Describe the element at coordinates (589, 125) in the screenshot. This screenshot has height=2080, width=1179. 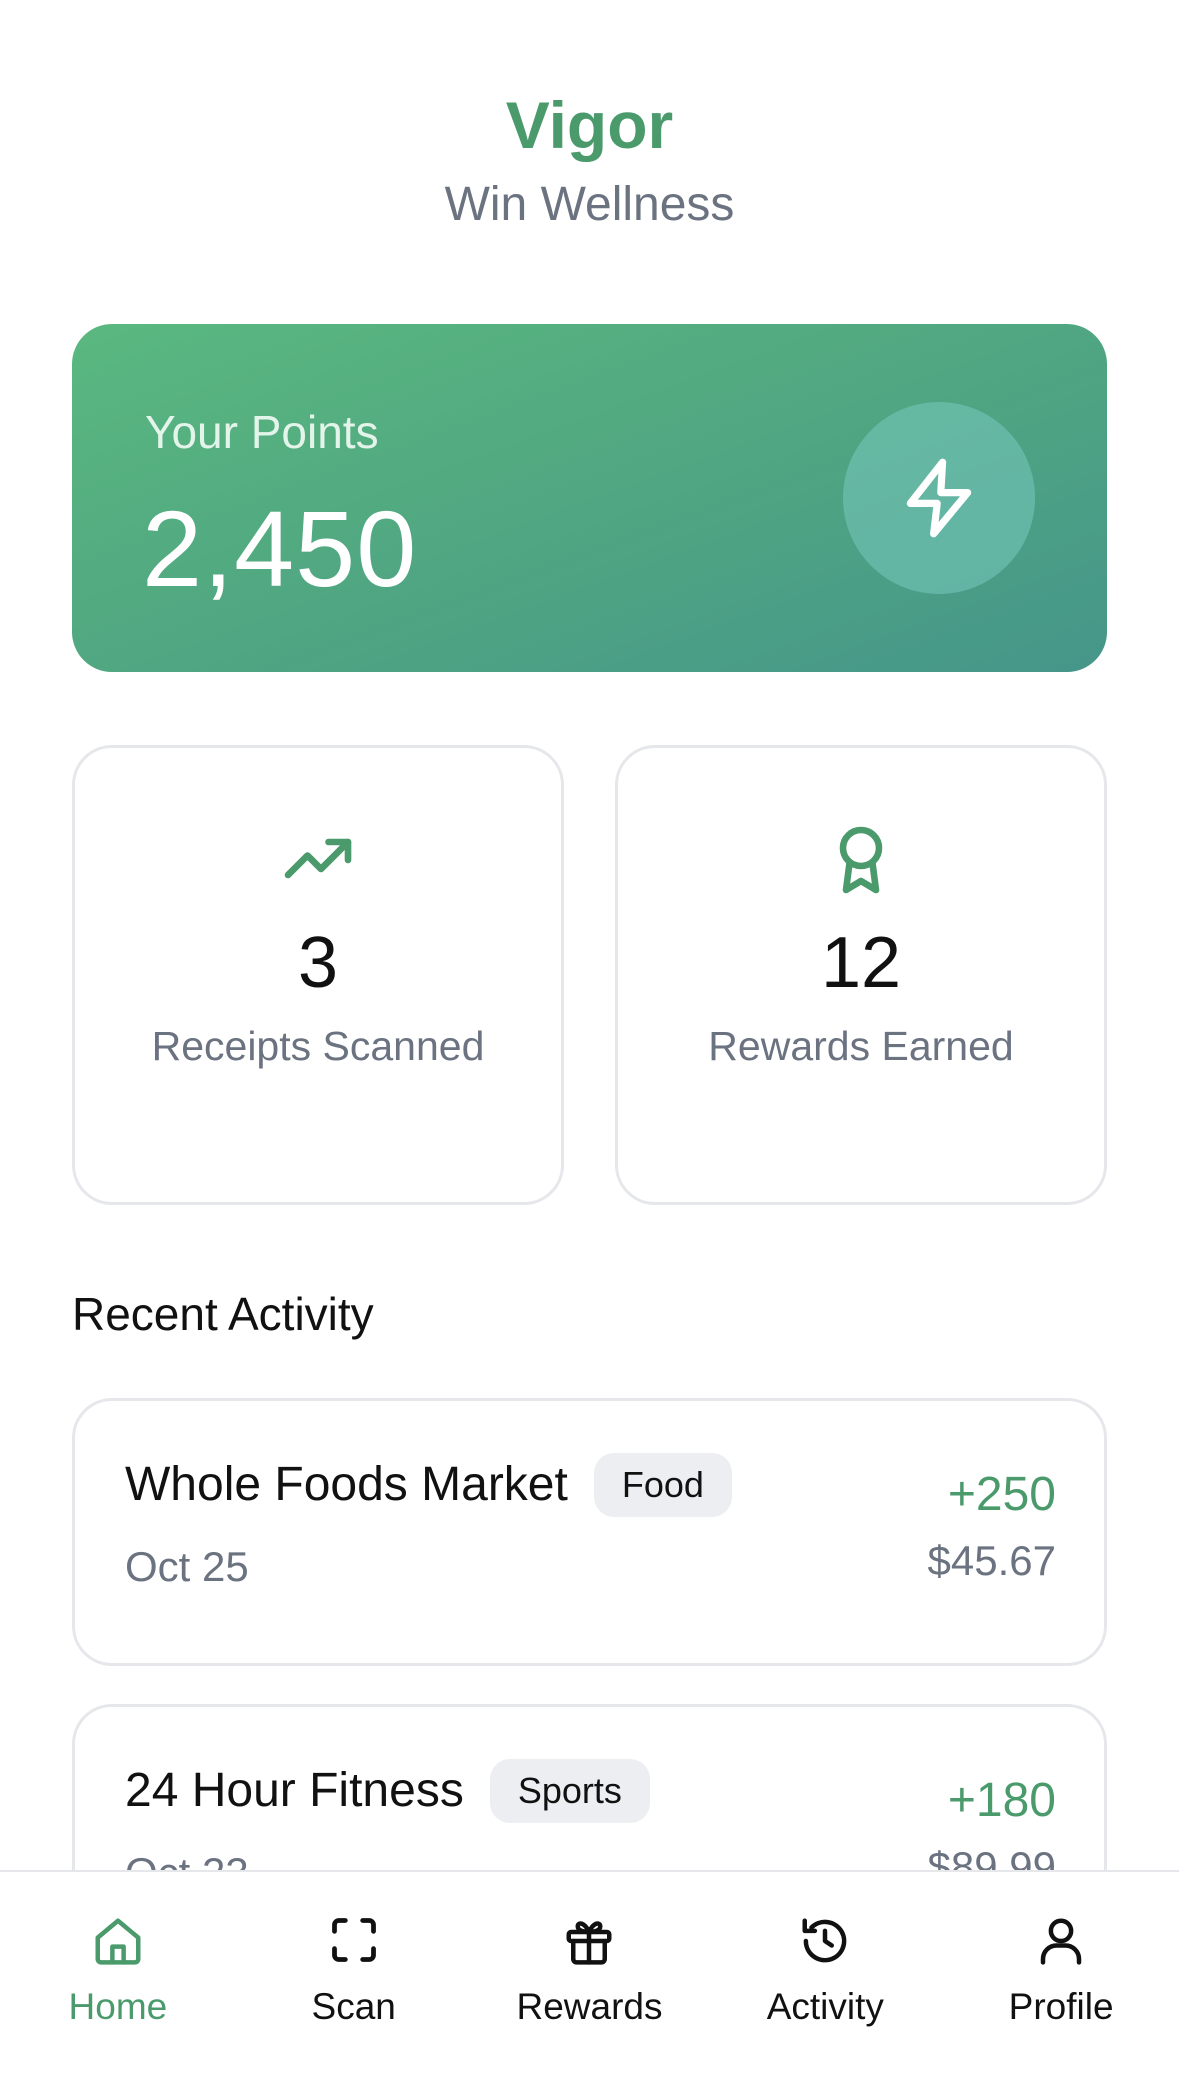
I see `app-title: Vigor` at that location.